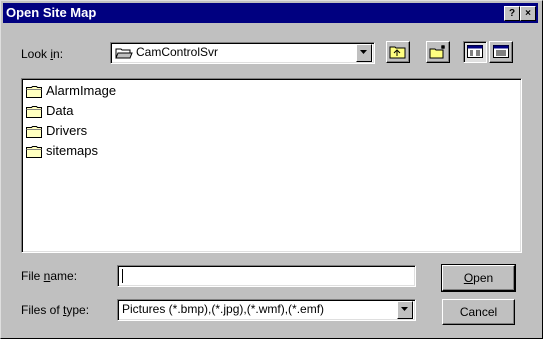 This screenshot has width=543, height=339. What do you see at coordinates (49, 276) in the screenshot?
I see `file-name-label: File name:` at bounding box center [49, 276].